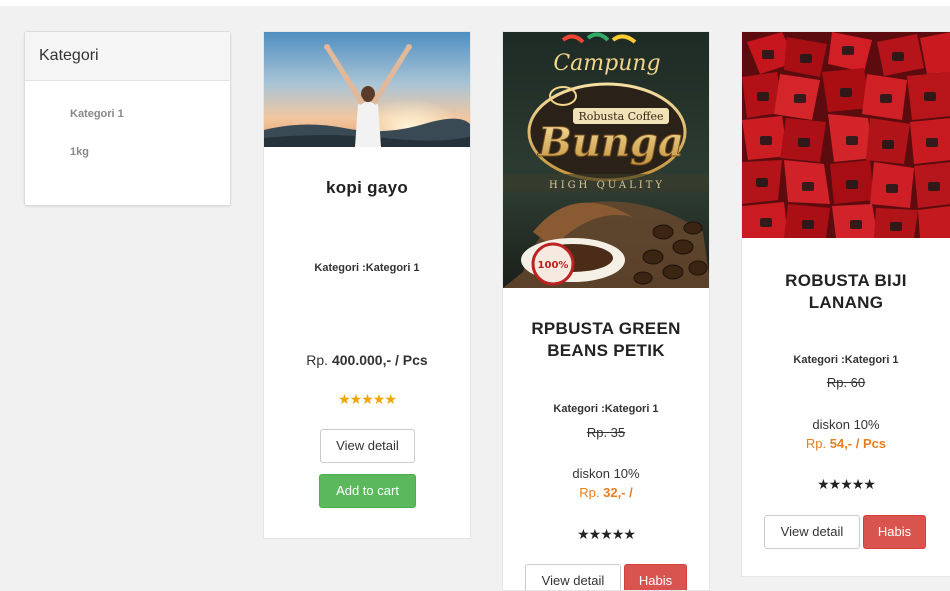  What do you see at coordinates (367, 491) in the screenshot?
I see `add-to-cart-button: Add to cart` at bounding box center [367, 491].